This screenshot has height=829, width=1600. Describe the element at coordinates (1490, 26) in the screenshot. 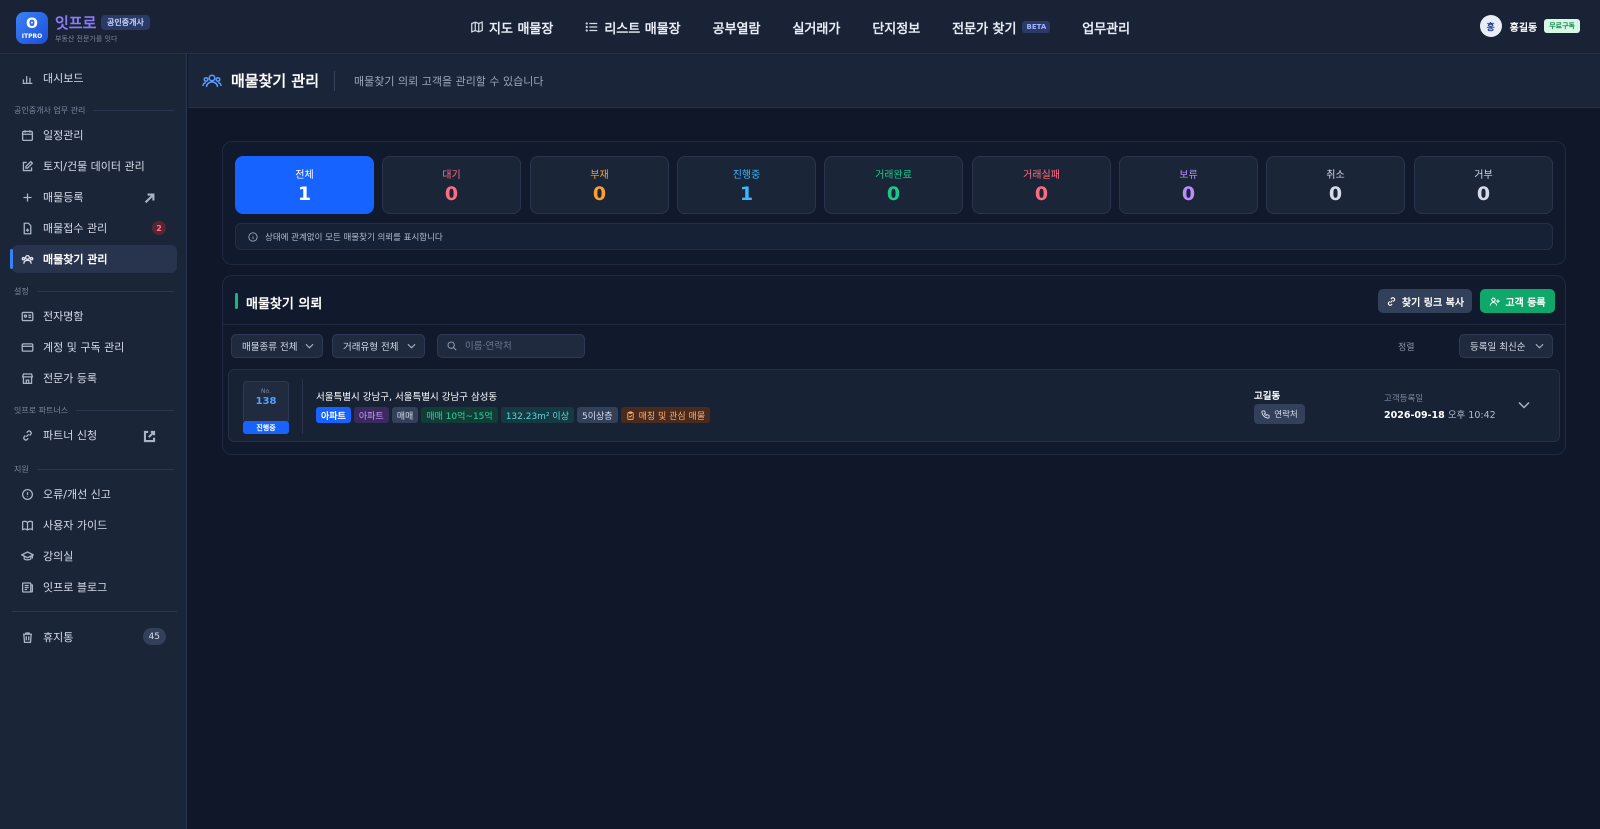

I see `avatar: 홍` at that location.